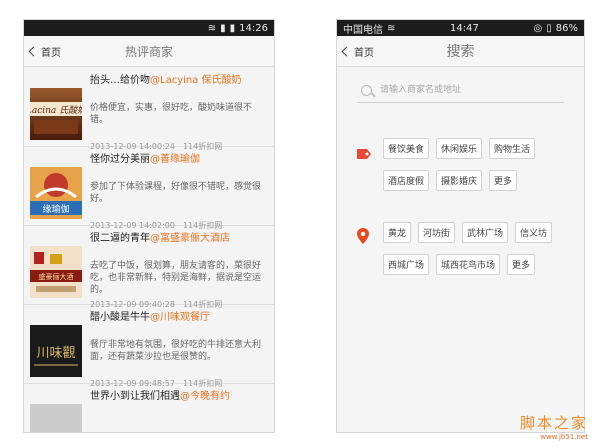 Image resolution: width=600 pixels, height=448 pixels. Describe the element at coordinates (567, 28) in the screenshot. I see `battery-level: 86%` at that location.